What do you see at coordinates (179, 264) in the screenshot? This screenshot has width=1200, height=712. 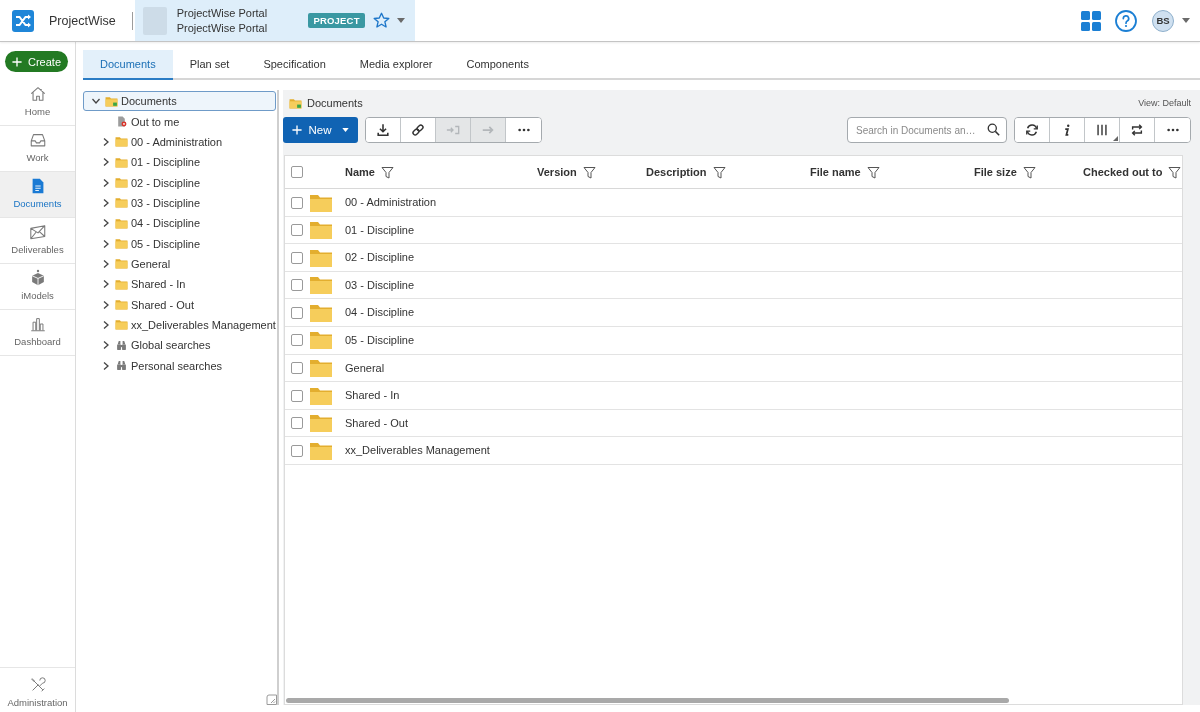 I see `tree-item: General` at bounding box center [179, 264].